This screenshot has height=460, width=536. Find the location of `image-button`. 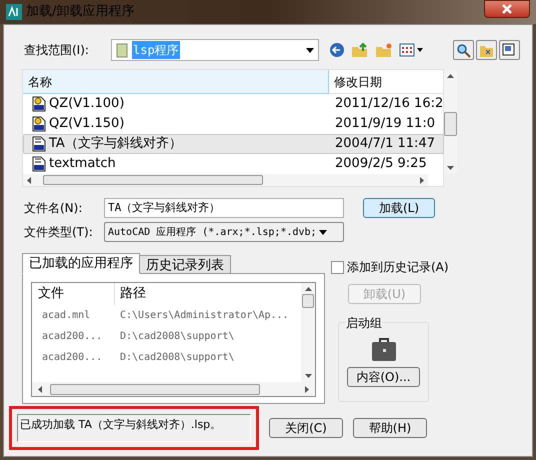

image-button is located at coordinates (509, 50).